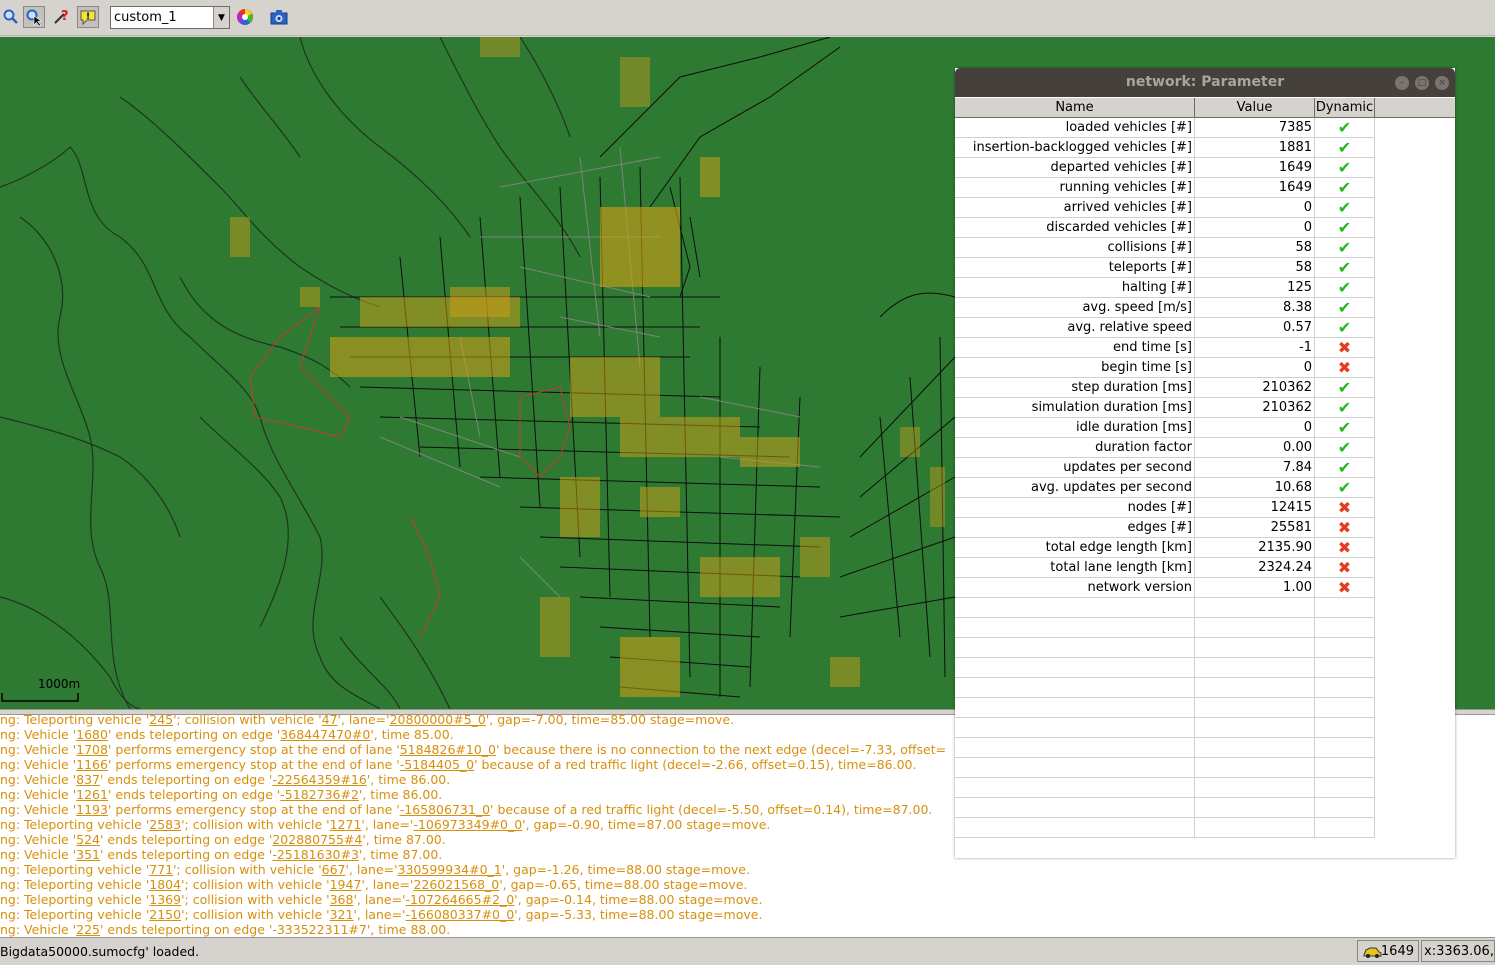 Image resolution: width=1495 pixels, height=965 pixels. What do you see at coordinates (467, 824) in the screenshot?
I see `log-link: -106973349#0_0` at bounding box center [467, 824].